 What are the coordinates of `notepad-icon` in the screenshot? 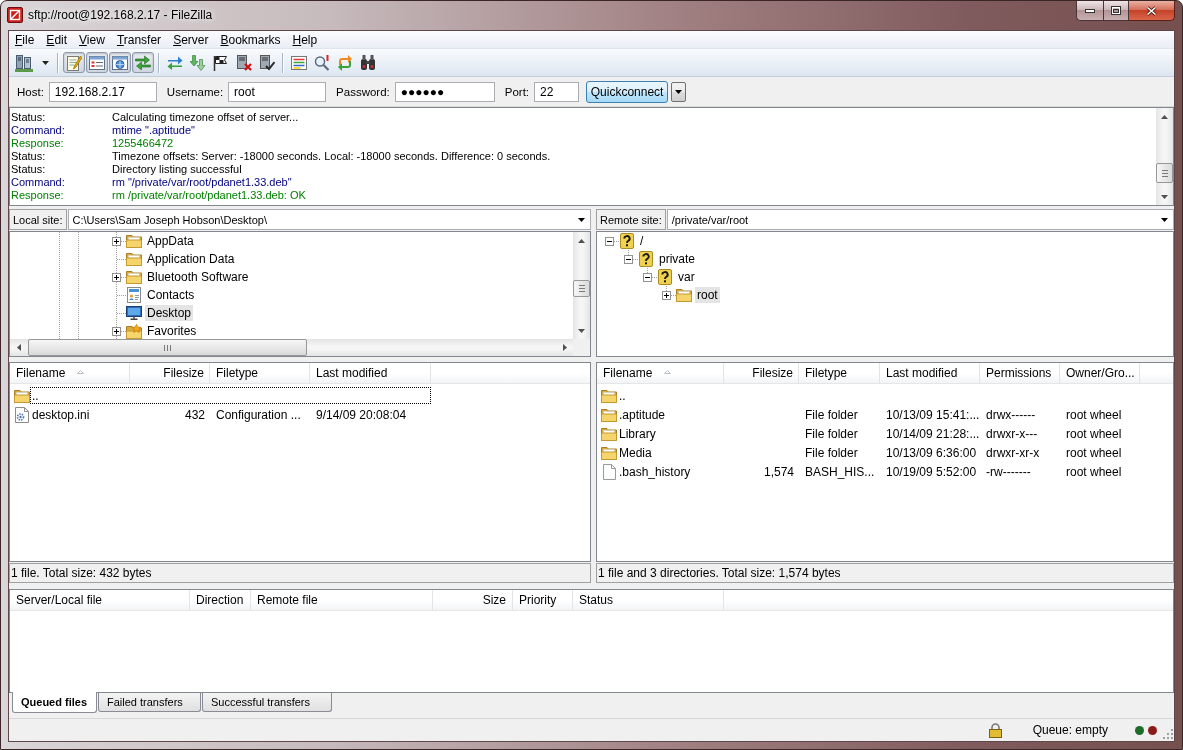 It's located at (73, 62).